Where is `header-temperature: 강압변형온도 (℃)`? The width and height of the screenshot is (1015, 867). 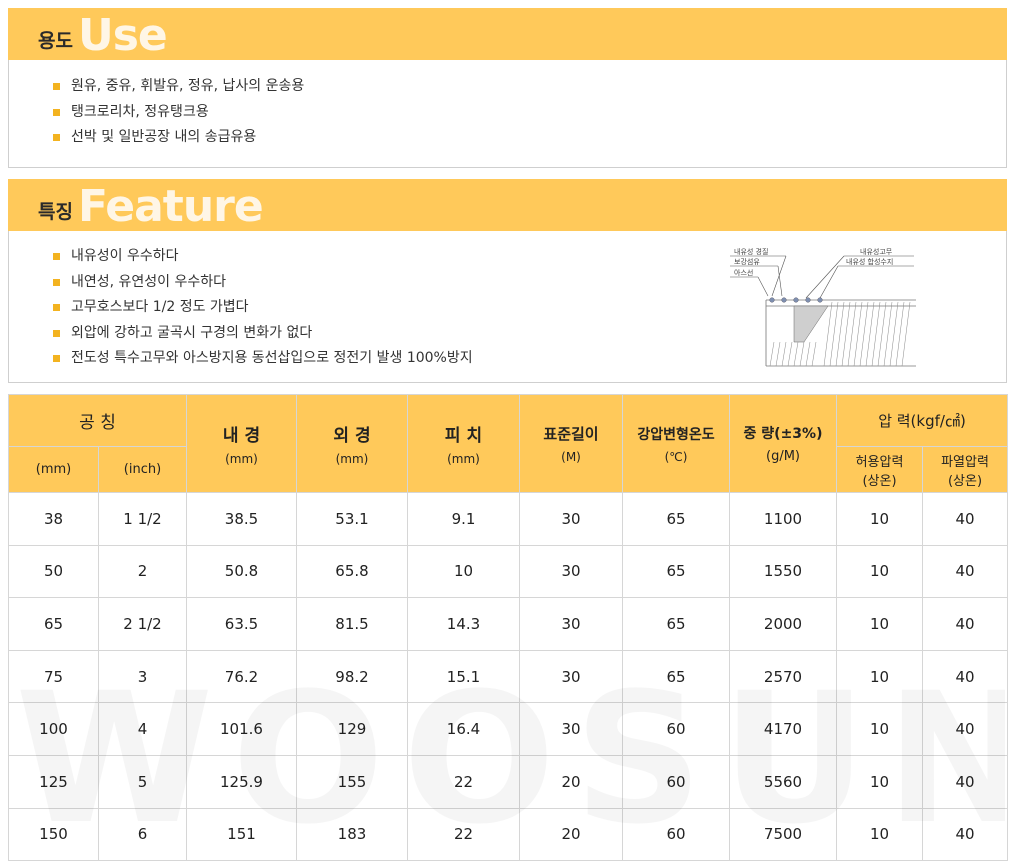
header-temperature: 강압변형온도 (℃) is located at coordinates (676, 443).